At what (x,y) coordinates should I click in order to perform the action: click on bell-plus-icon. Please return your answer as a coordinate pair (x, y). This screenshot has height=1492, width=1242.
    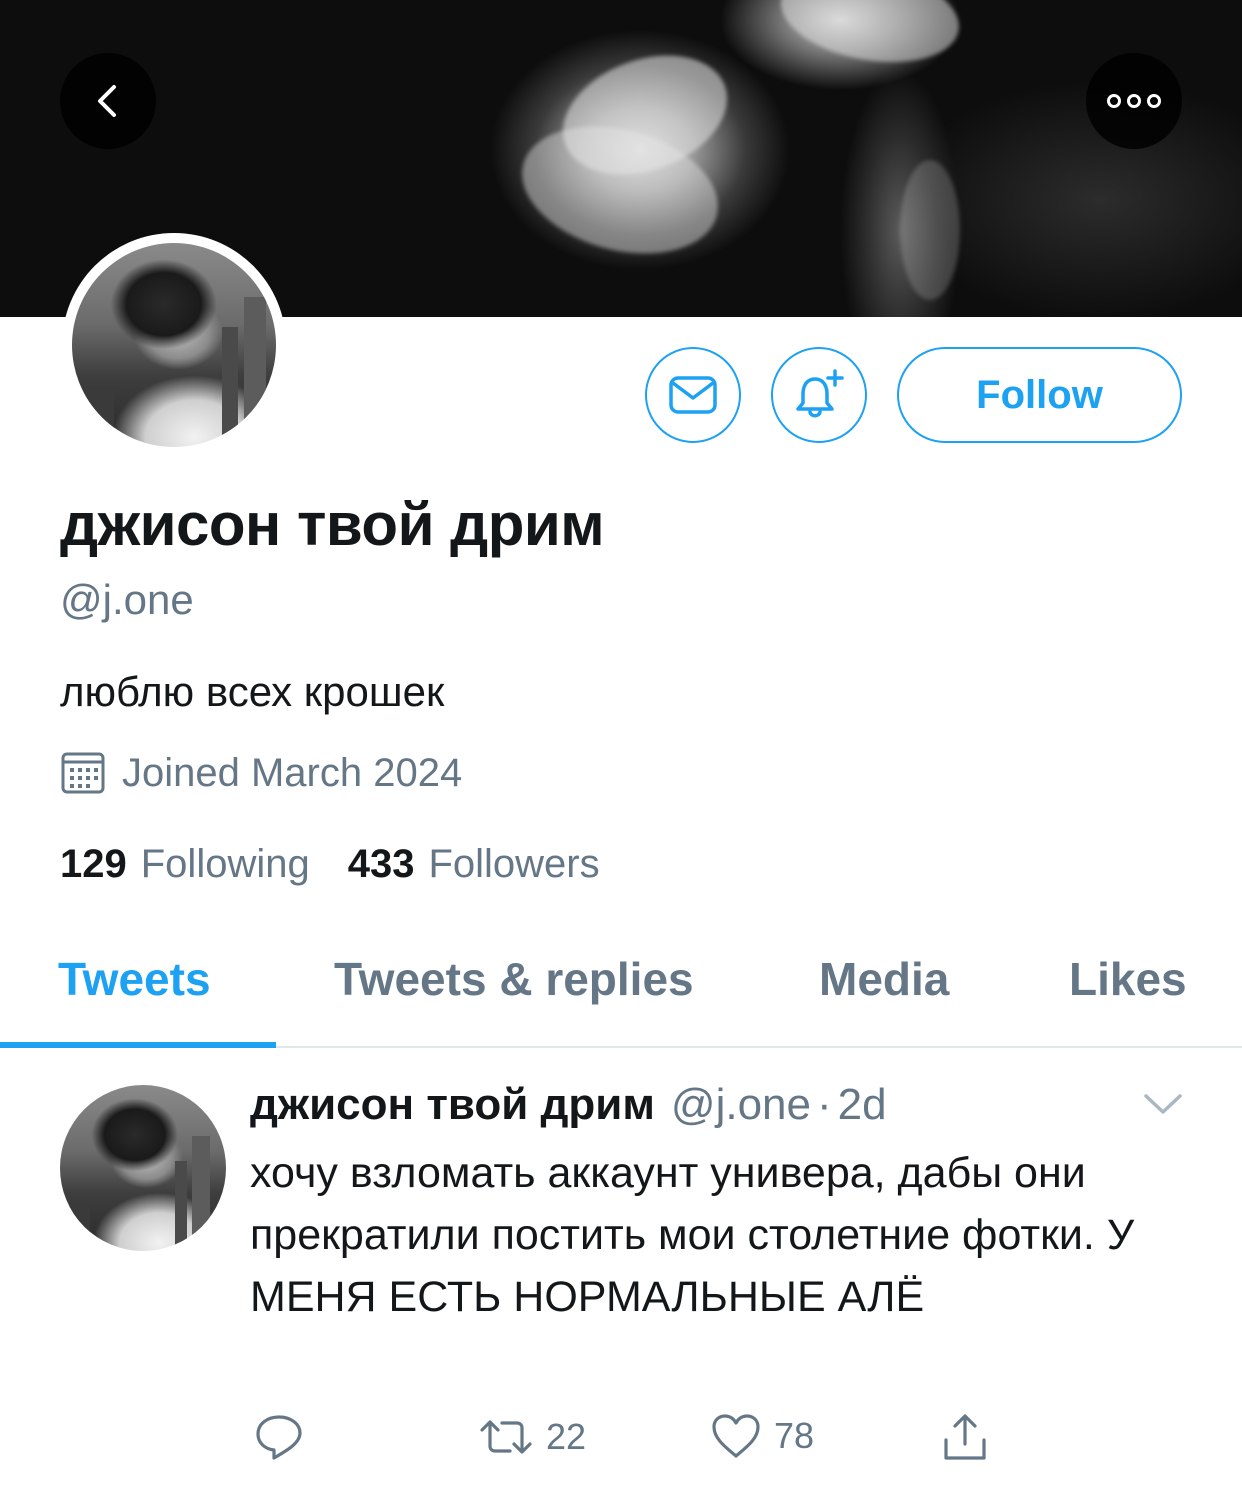
    Looking at the image, I should click on (820, 393).